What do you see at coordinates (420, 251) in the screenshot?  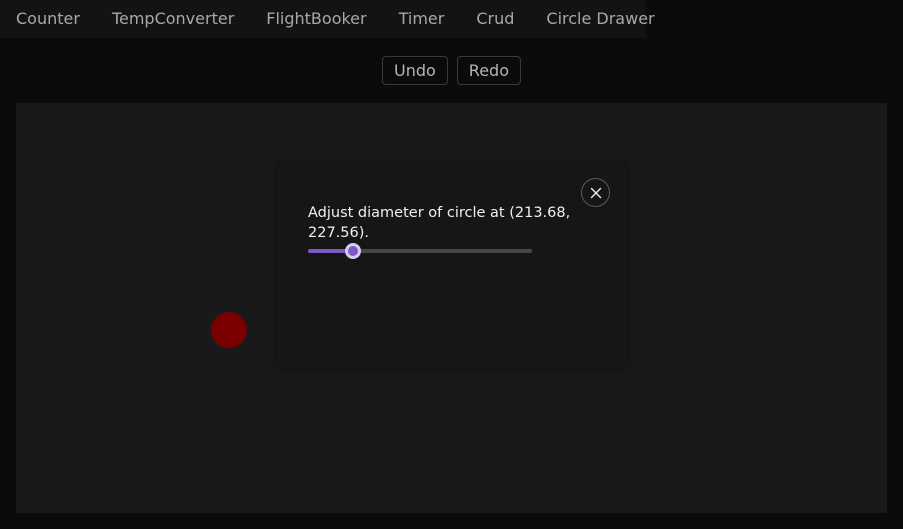 I see `diameter-slider` at bounding box center [420, 251].